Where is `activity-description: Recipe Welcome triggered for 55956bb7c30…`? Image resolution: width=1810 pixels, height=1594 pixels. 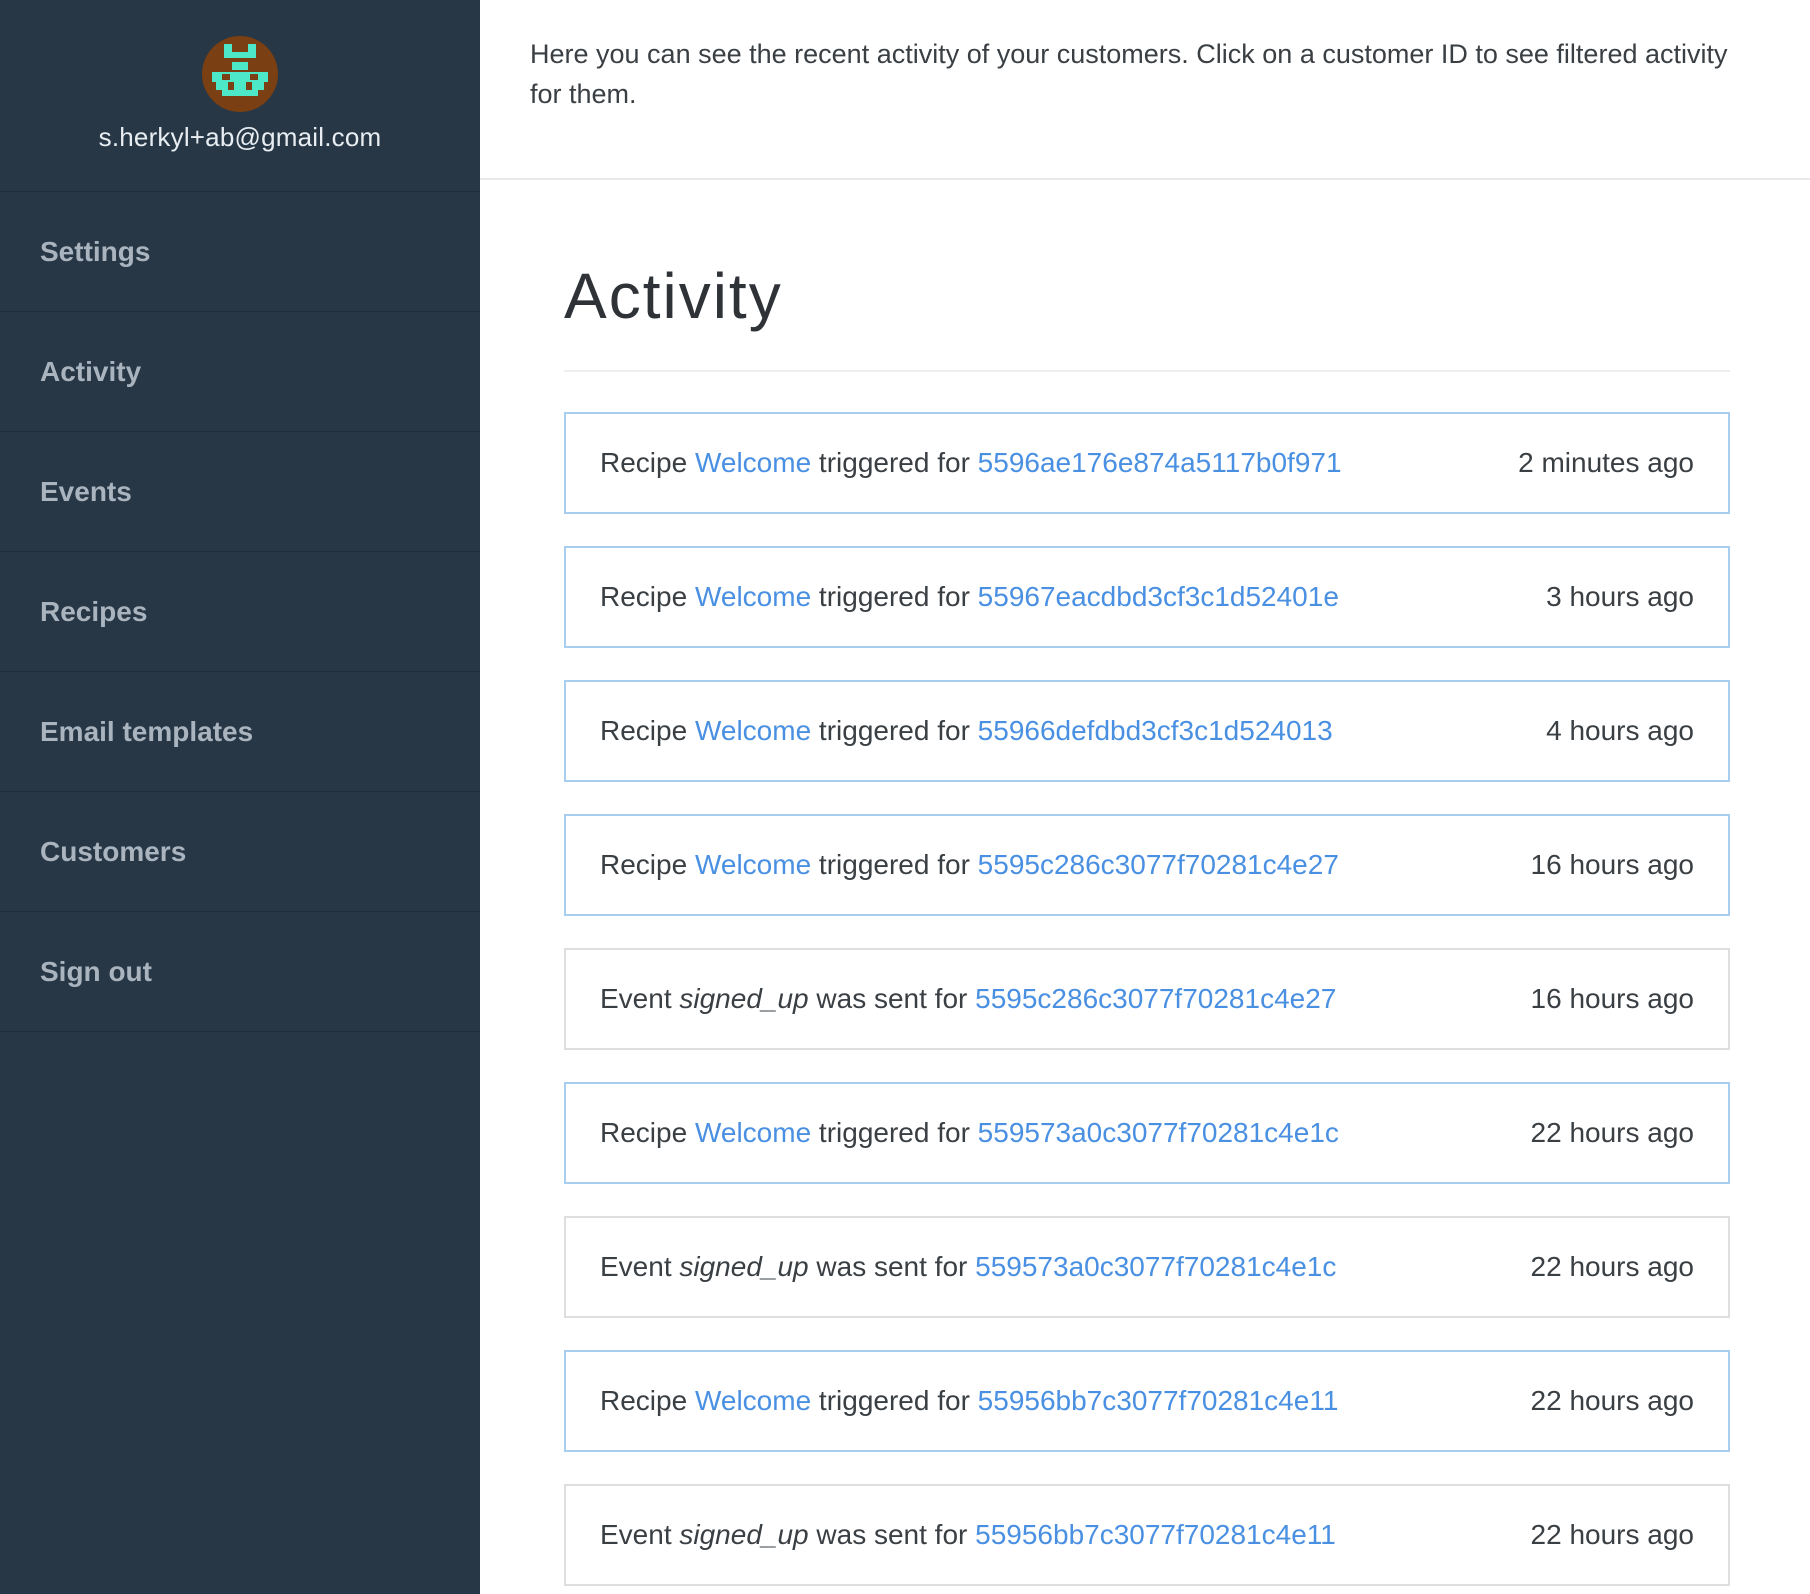
activity-description: Recipe Welcome triggered for 55956bb7c30… is located at coordinates (969, 1401).